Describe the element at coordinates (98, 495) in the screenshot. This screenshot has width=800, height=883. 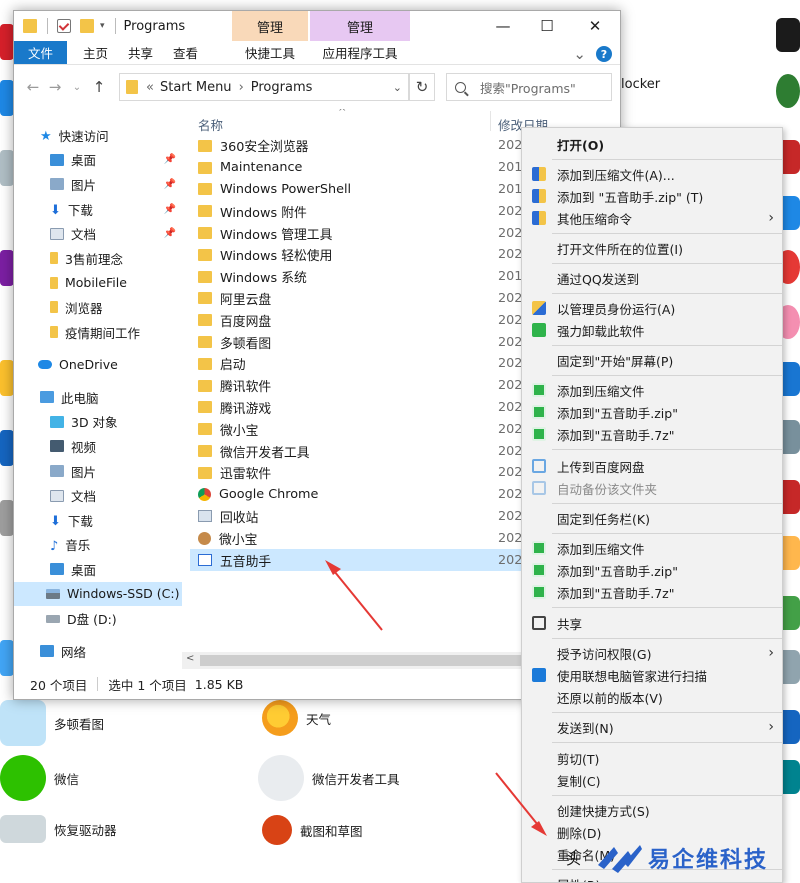
I see `nav-pc-documents: 文档` at that location.